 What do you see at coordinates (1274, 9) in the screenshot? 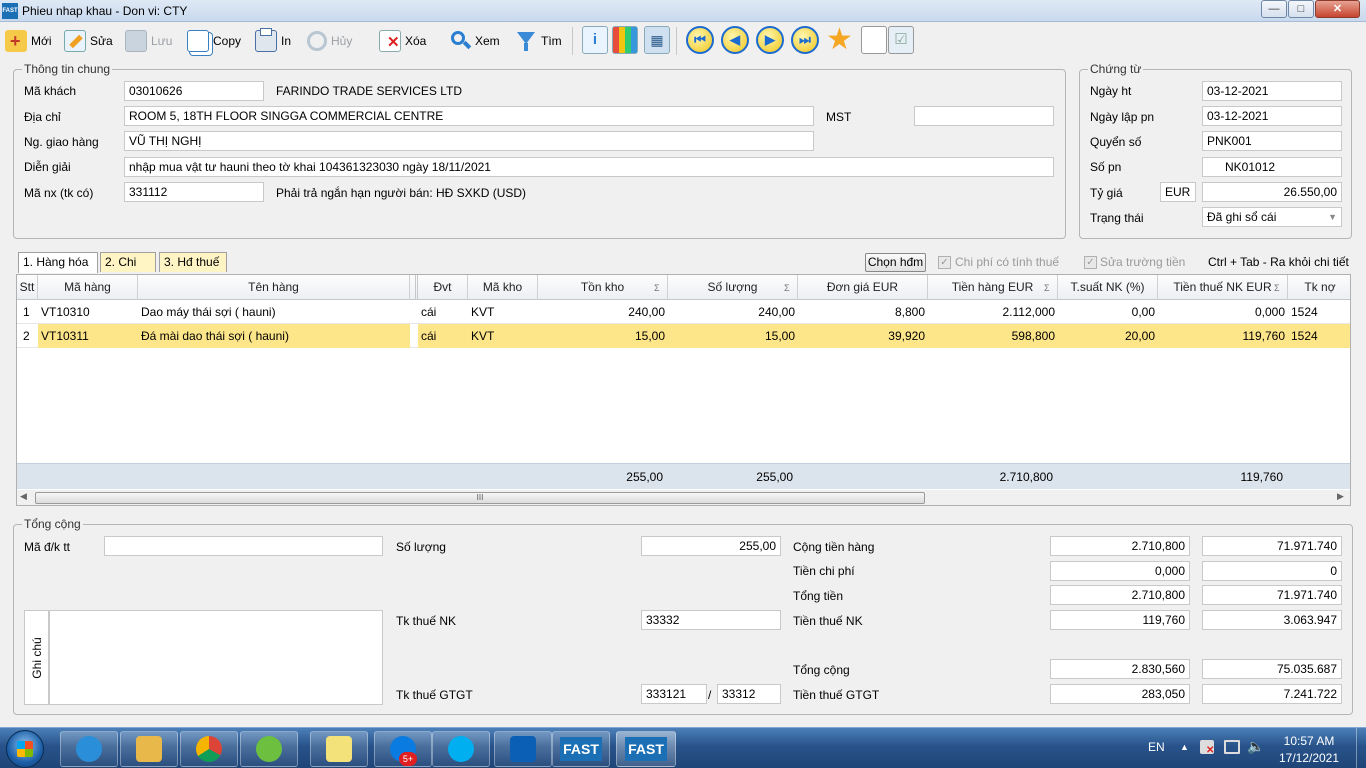
I see `minimize-button: —` at bounding box center [1274, 9].